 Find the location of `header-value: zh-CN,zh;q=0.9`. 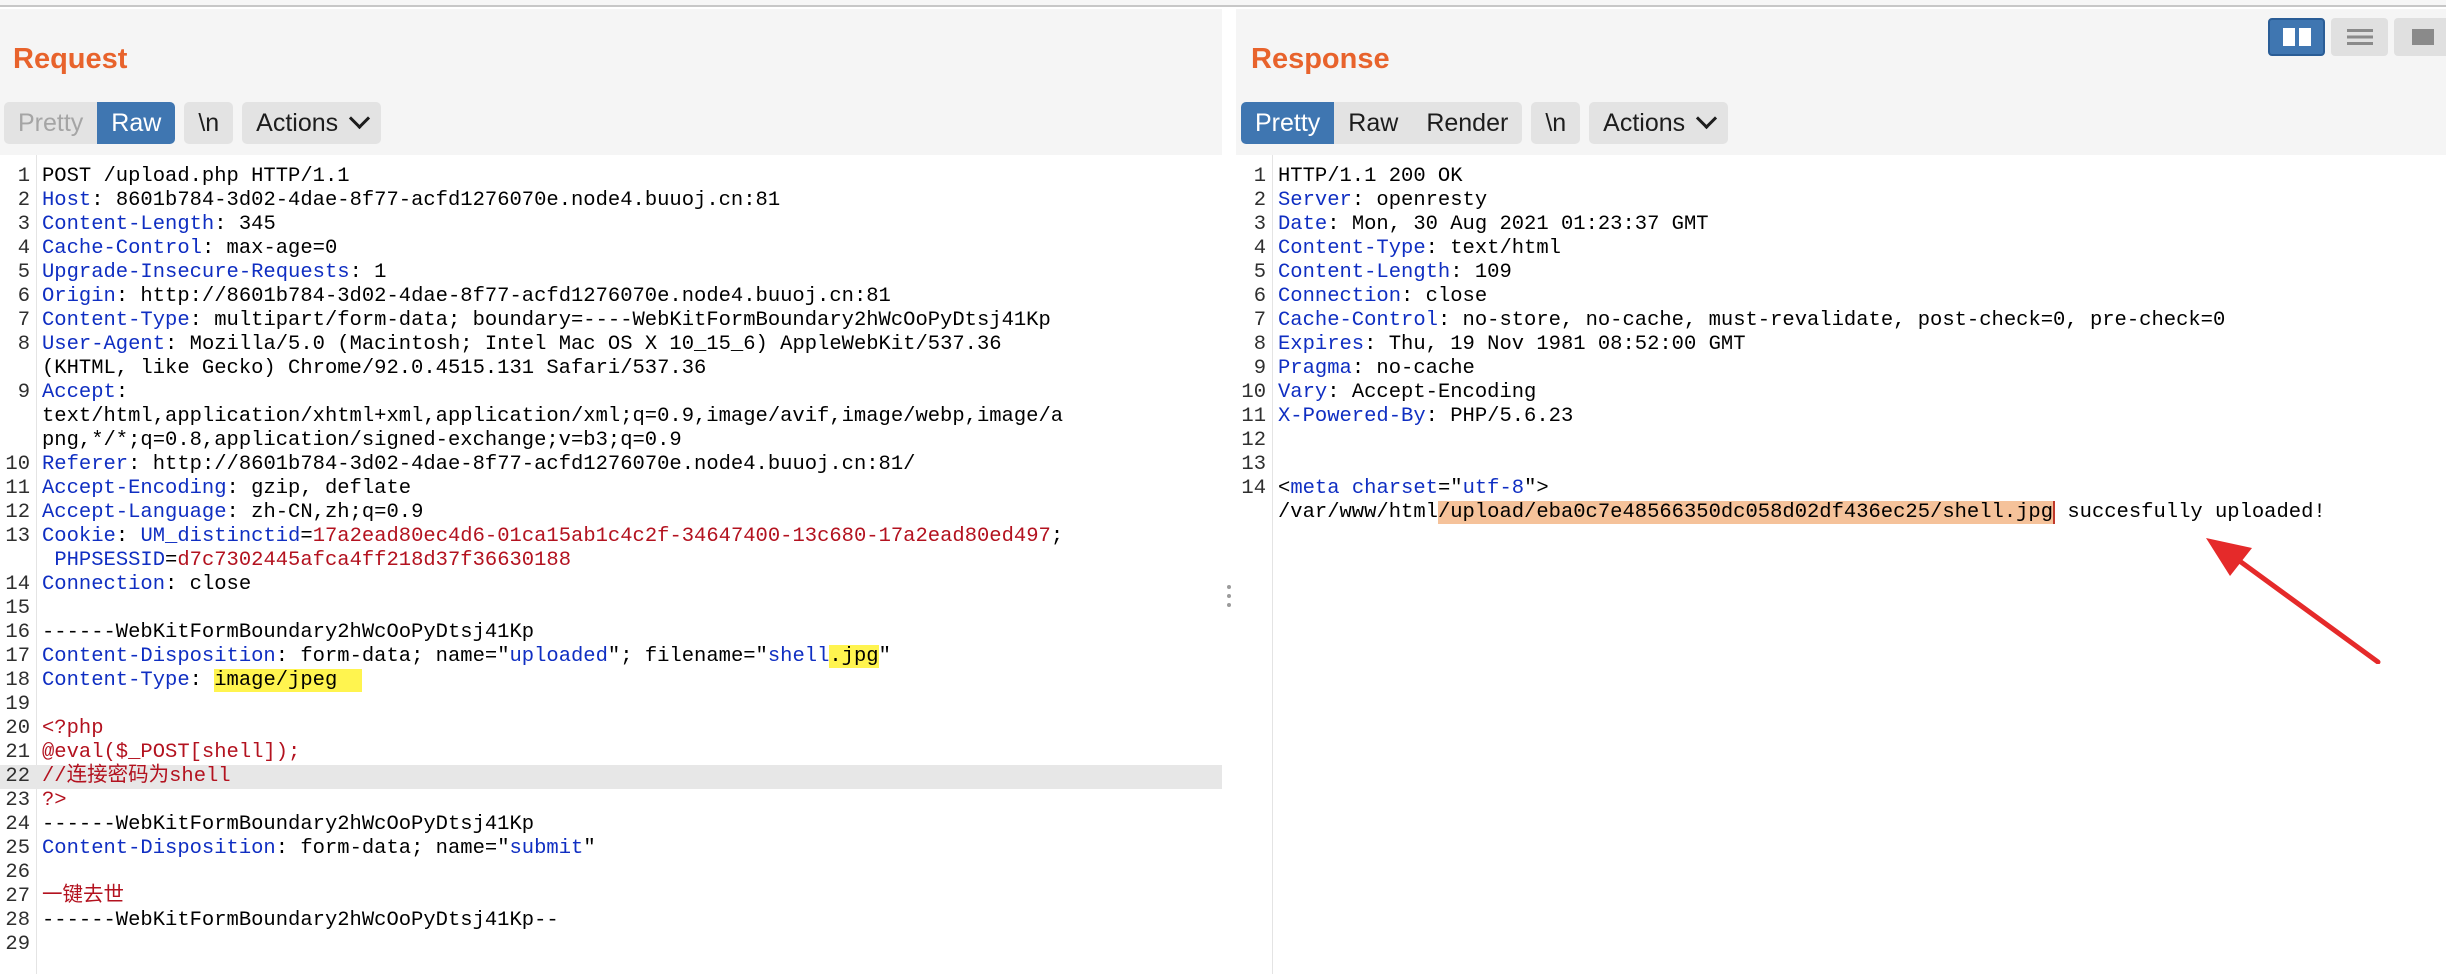

header-value: zh-CN,zh;q=0.9 is located at coordinates (331, 512).